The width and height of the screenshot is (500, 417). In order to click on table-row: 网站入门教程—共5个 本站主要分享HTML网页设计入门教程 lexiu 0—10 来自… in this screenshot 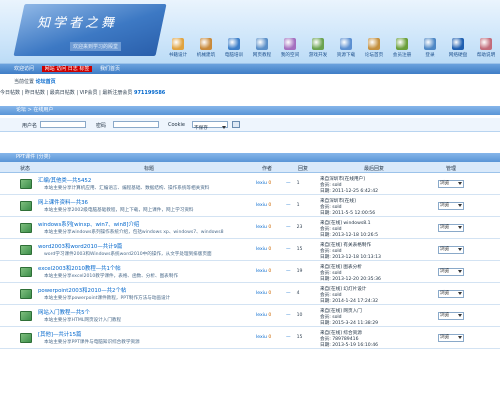, I will do `click(250, 316)`.